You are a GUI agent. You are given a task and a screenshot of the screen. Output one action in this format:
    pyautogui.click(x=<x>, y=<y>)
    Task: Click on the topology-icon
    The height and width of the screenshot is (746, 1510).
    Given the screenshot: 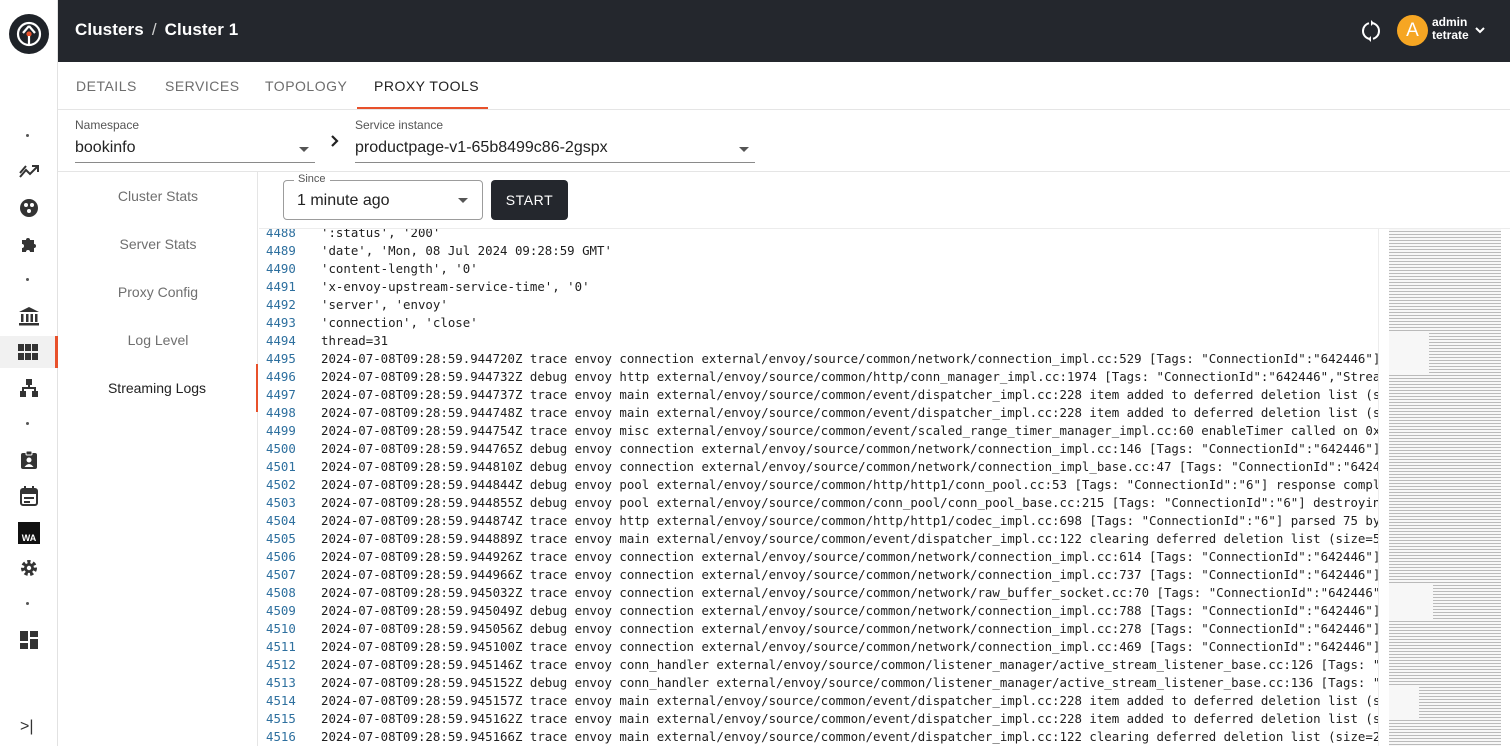 What is the action you would take?
    pyautogui.click(x=29, y=388)
    